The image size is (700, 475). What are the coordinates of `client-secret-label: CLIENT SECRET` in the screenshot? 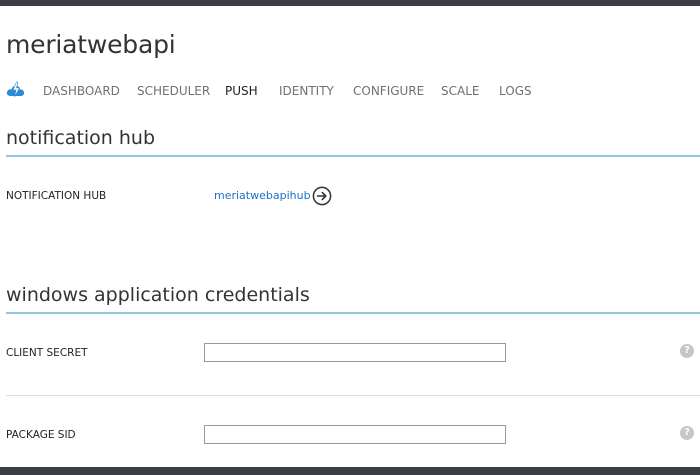 It's located at (47, 353).